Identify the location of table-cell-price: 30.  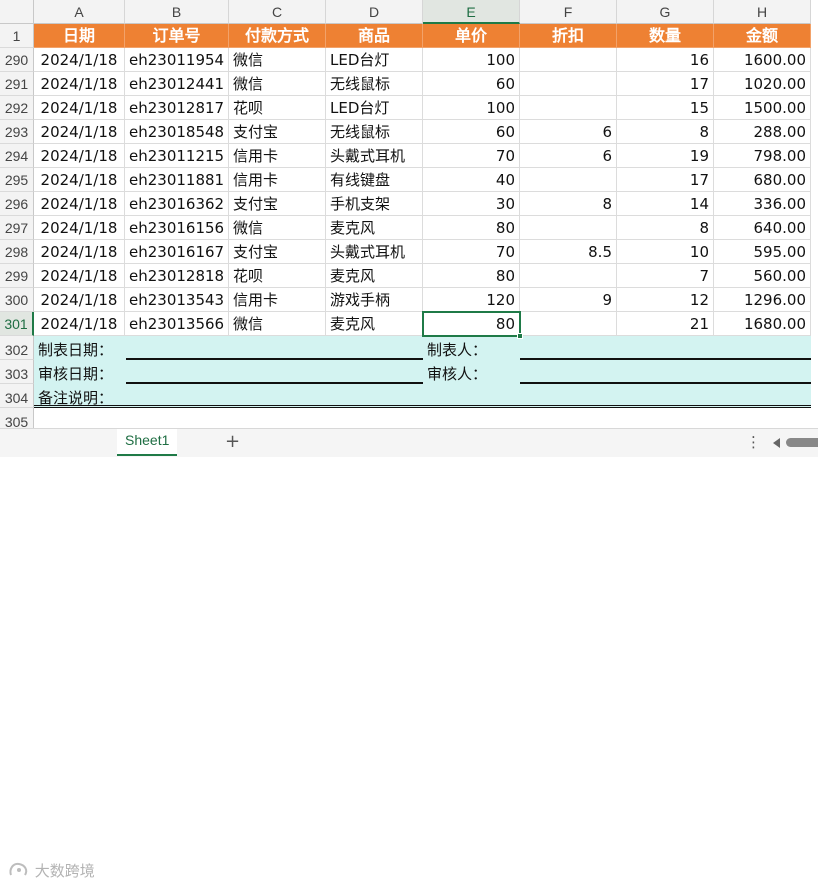
(471, 204).